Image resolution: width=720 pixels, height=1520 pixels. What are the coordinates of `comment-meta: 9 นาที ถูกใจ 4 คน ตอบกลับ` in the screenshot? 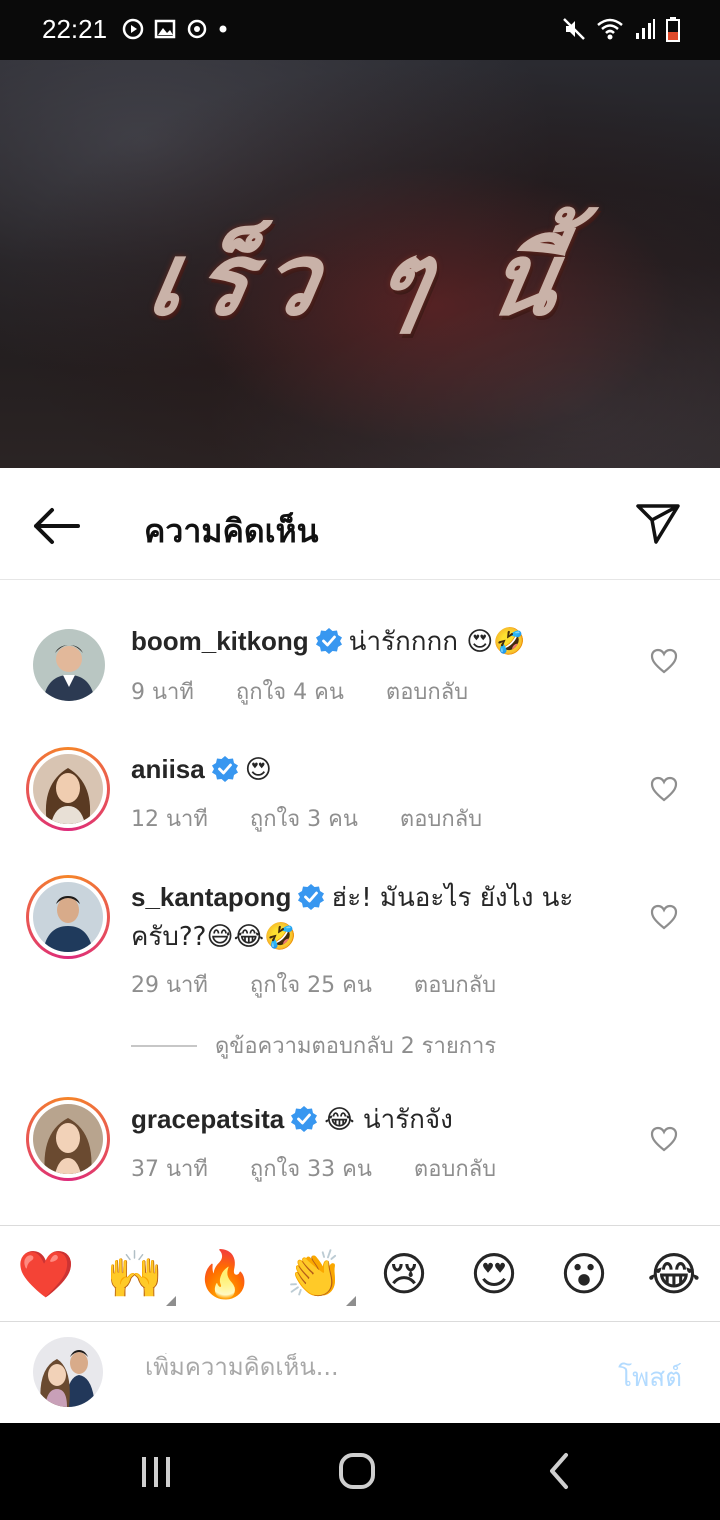 It's located at (299, 691).